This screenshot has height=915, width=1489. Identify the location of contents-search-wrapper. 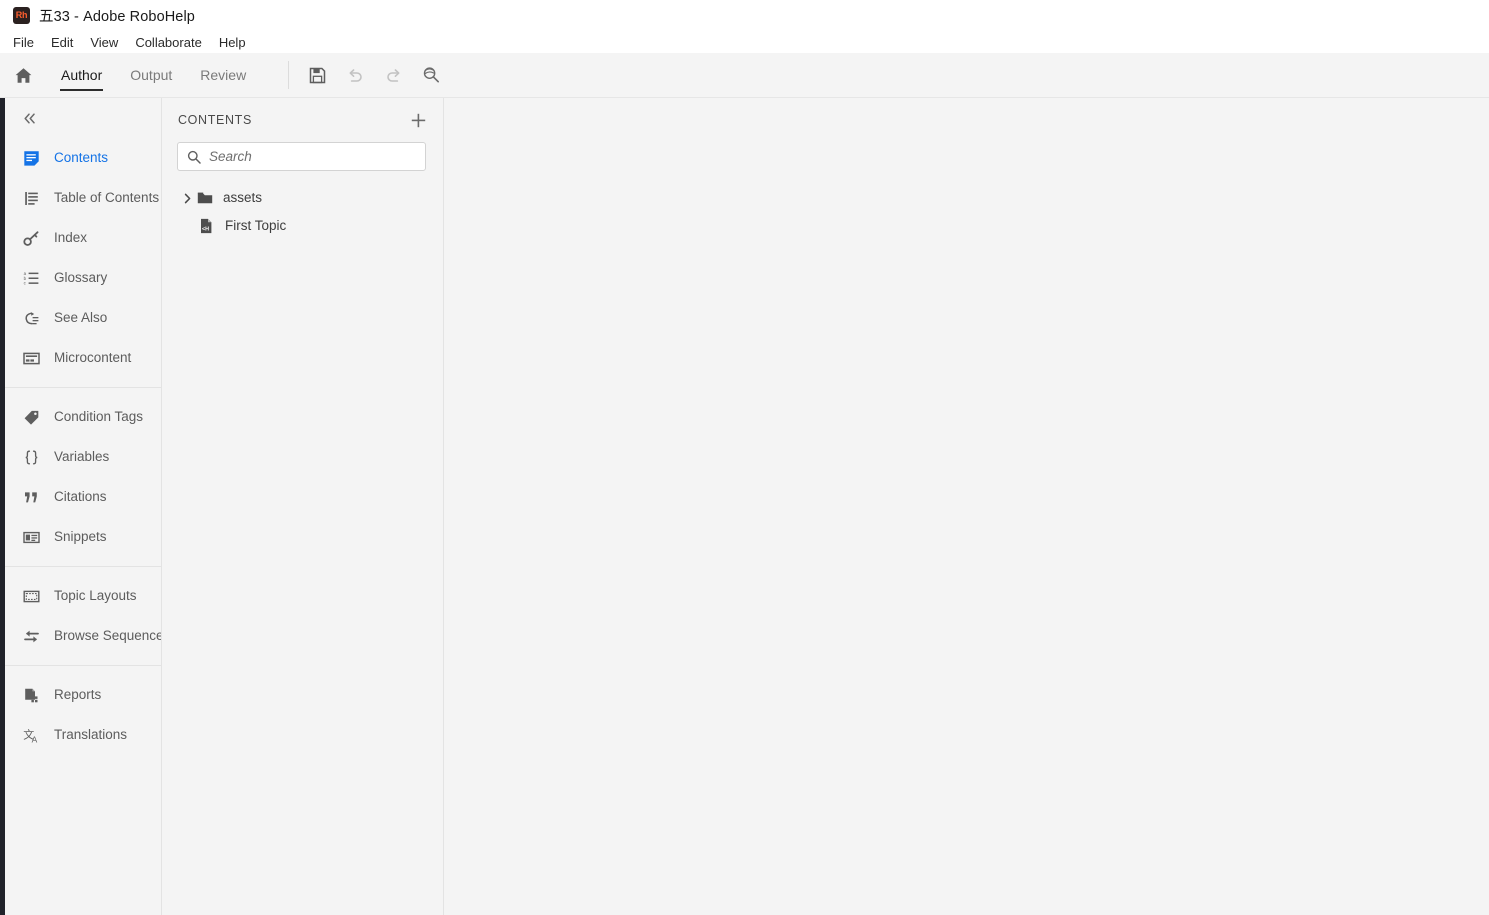
(302, 156).